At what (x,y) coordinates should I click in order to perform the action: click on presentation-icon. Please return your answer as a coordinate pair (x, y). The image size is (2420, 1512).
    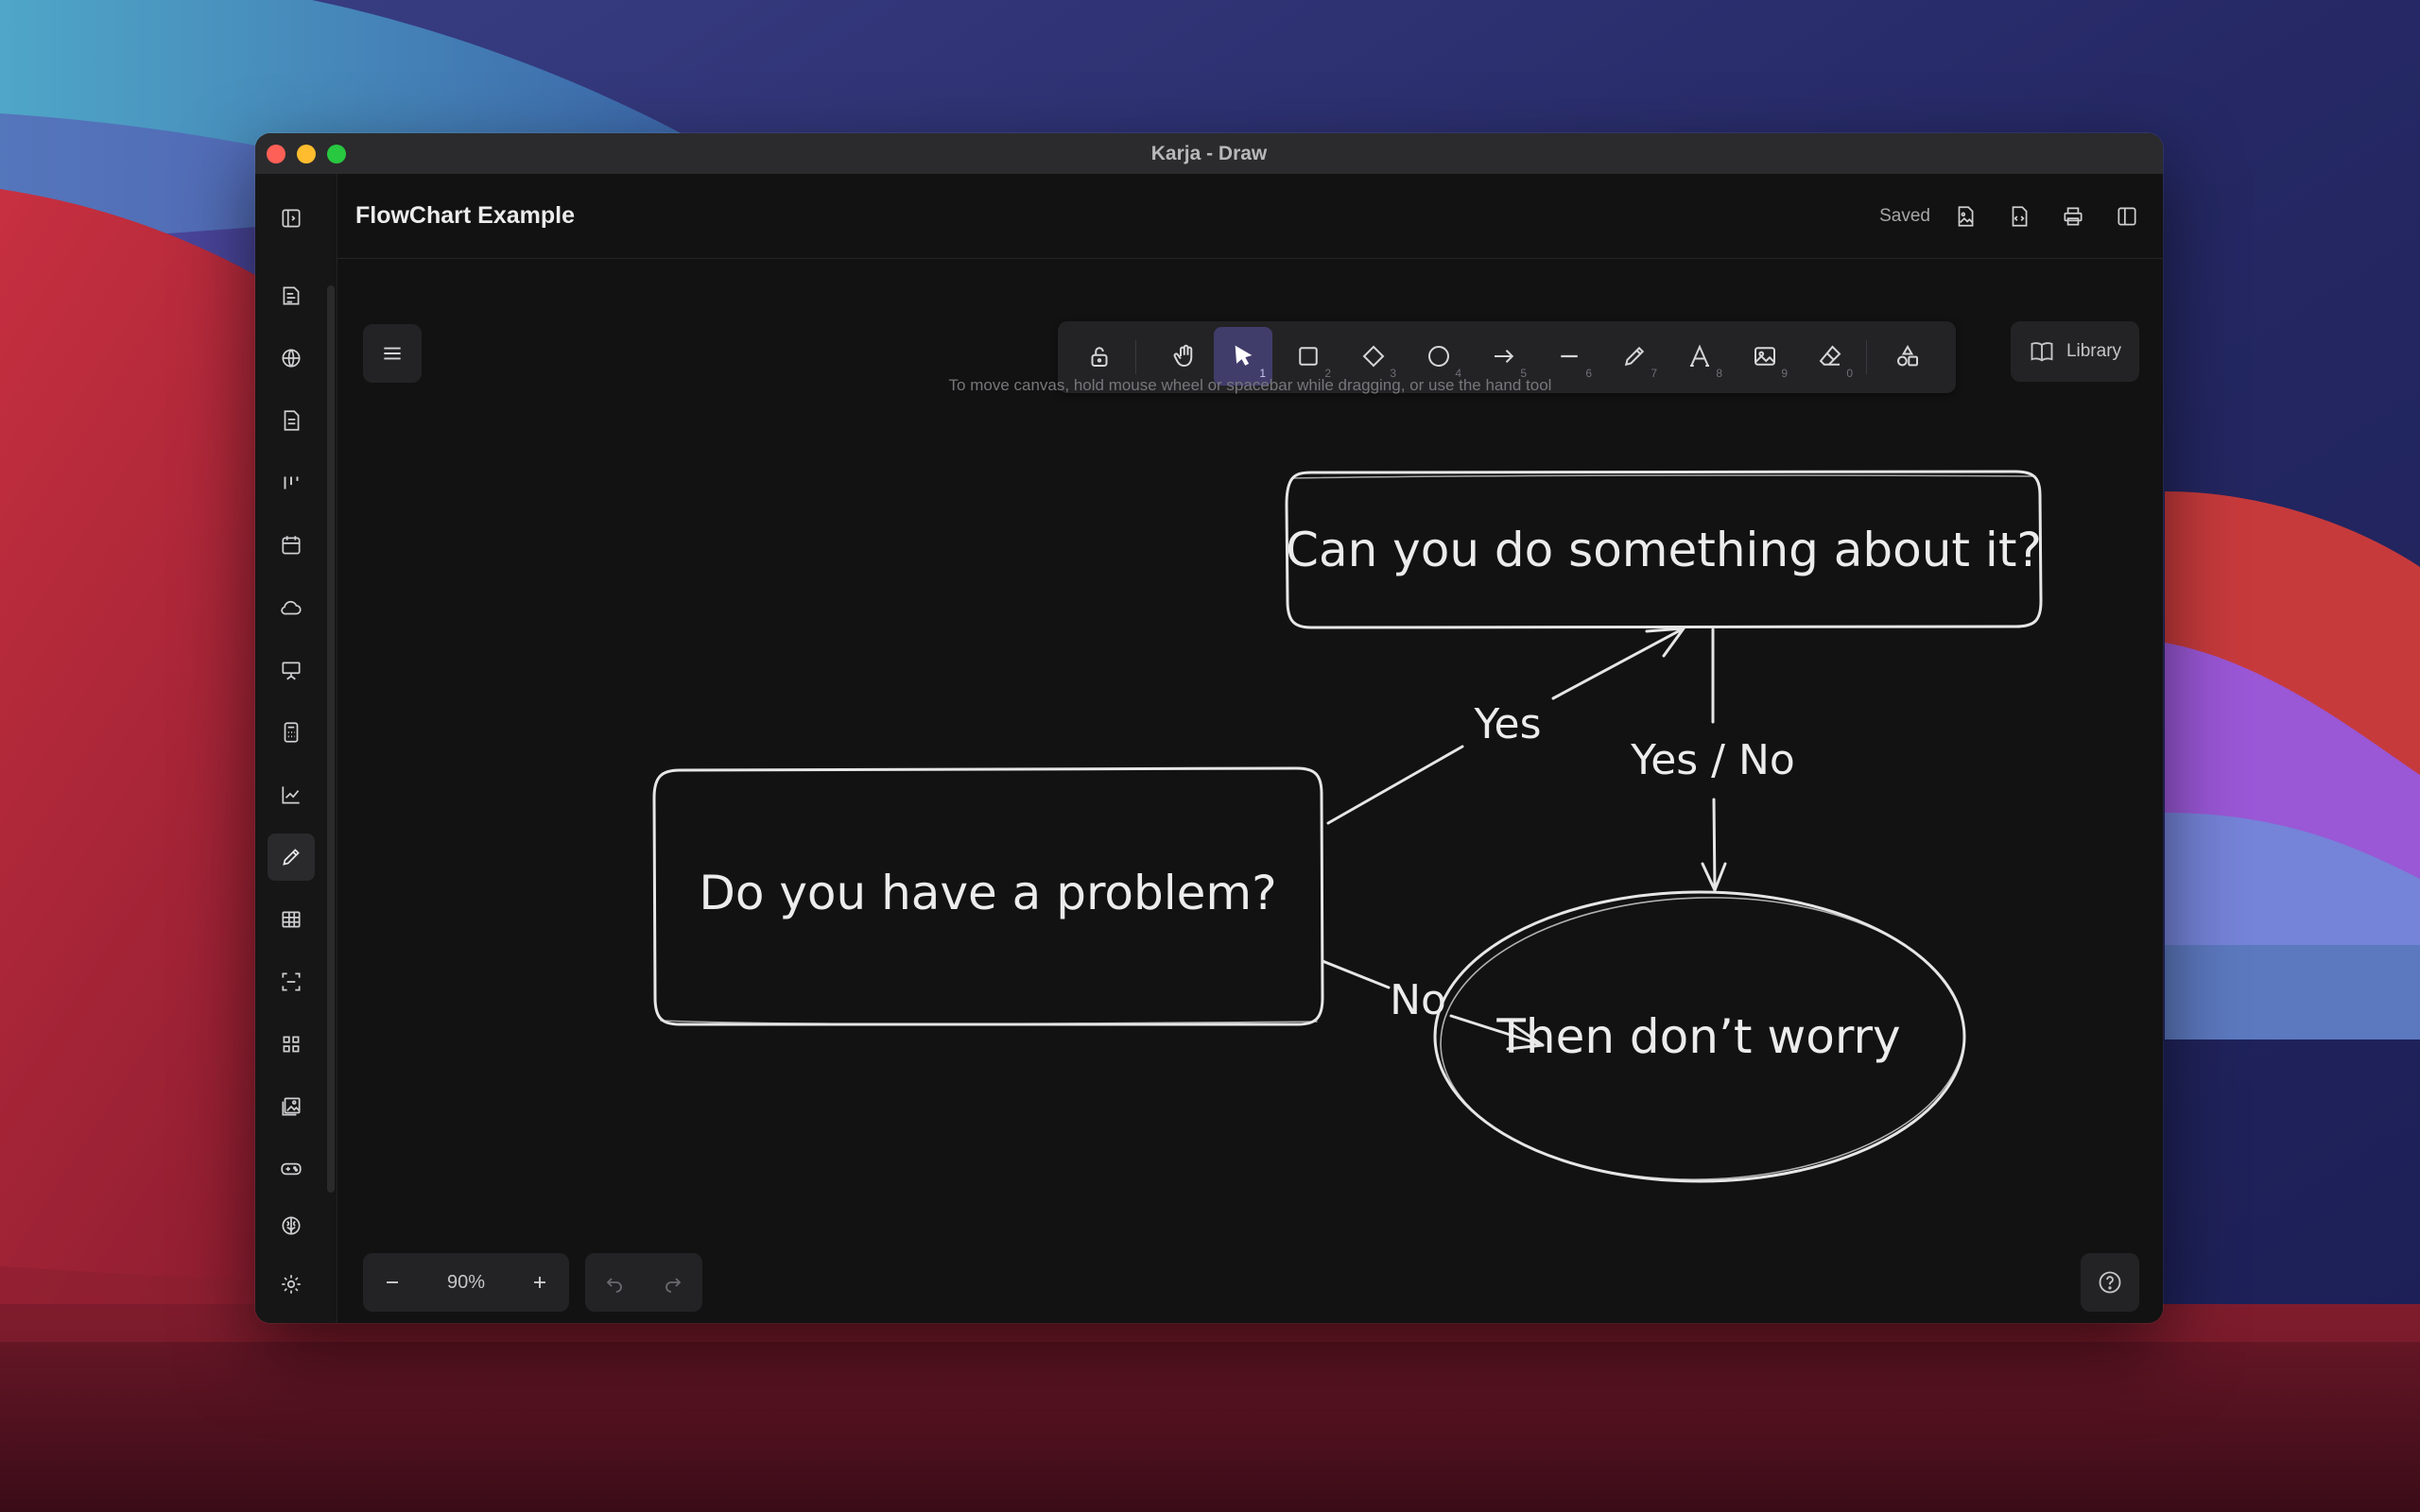
    Looking at the image, I should click on (291, 671).